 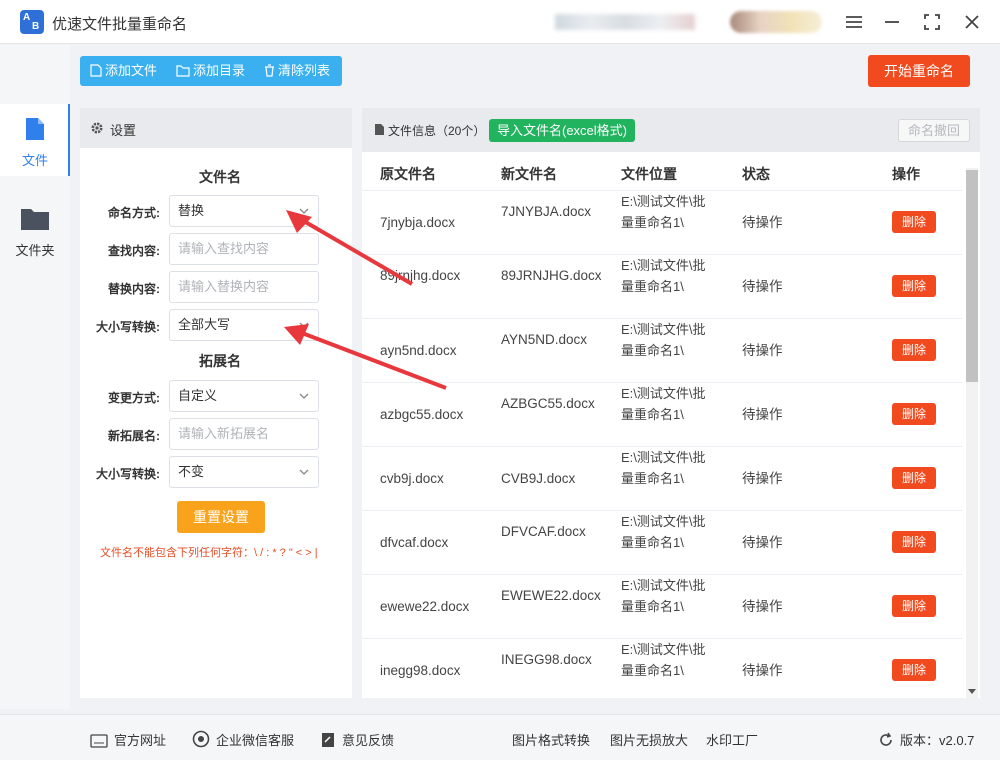 I want to click on new-extension-input: 请输入新拓展名, so click(x=244, y=434).